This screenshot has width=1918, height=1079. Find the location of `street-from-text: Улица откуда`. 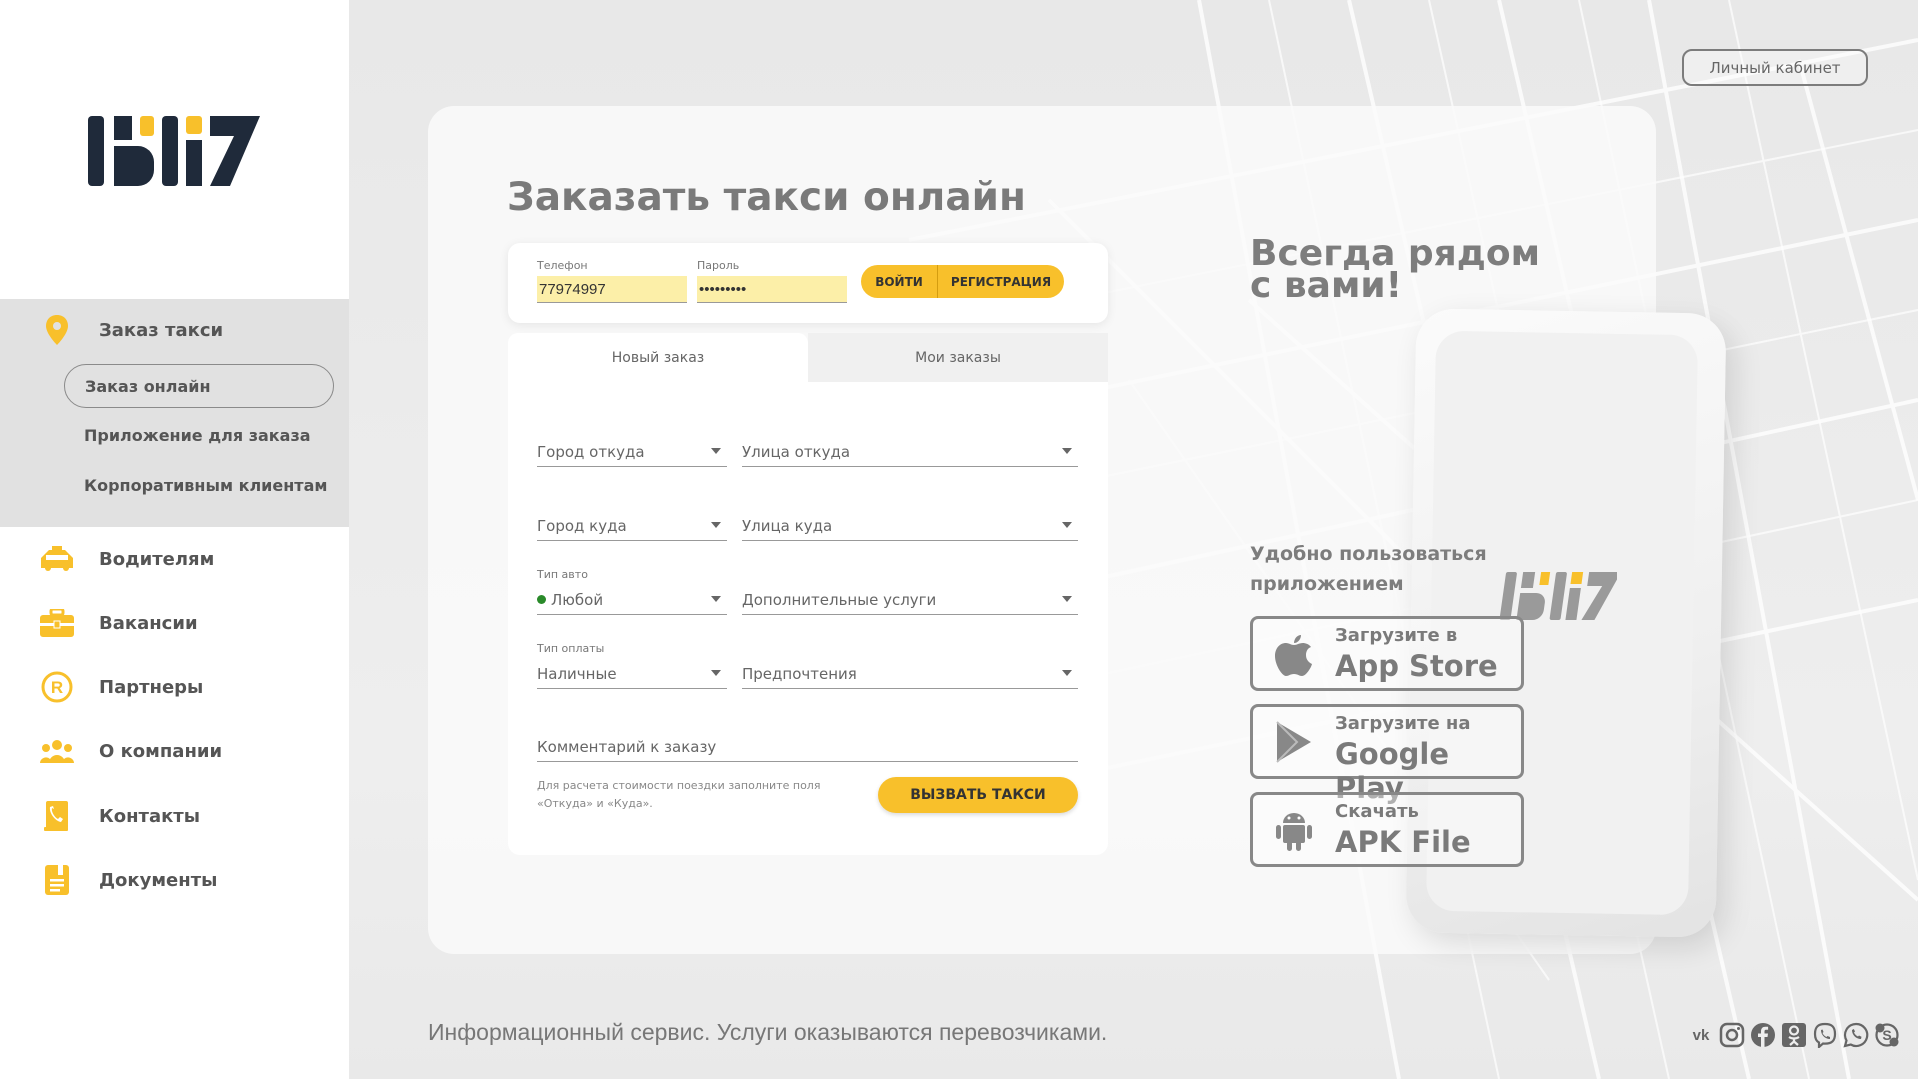

street-from-text: Улица откуда is located at coordinates (796, 451).